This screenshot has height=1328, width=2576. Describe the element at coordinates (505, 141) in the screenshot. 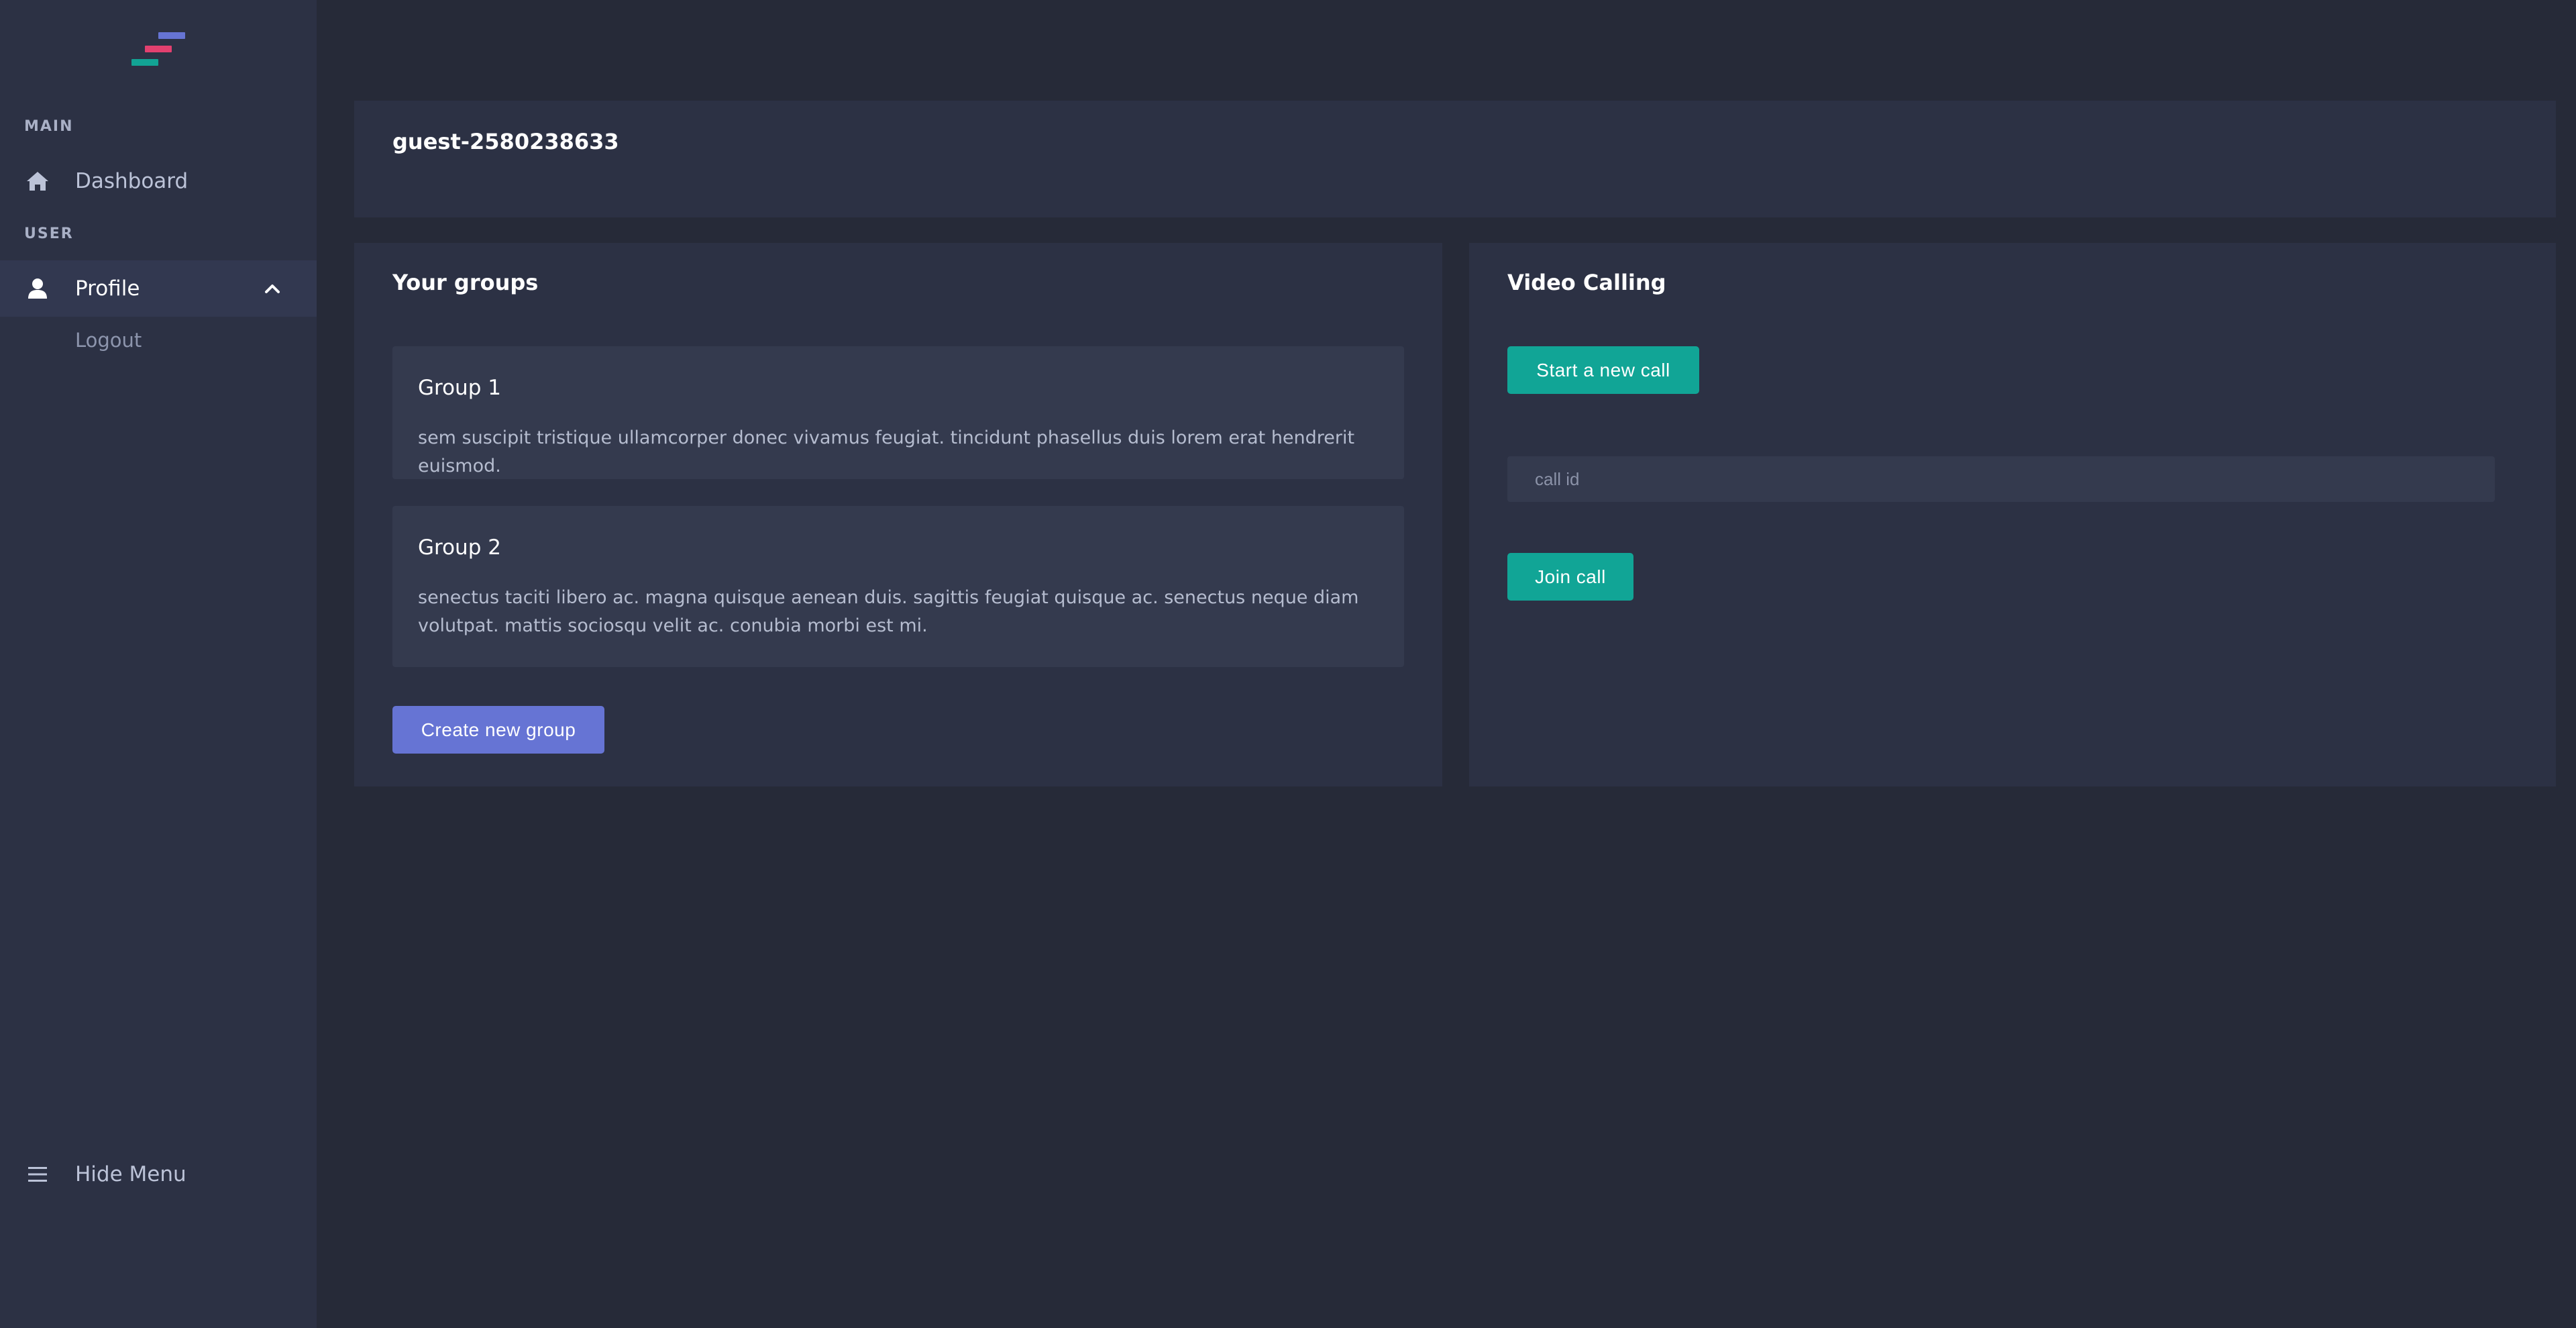

I see `username-title: guest-2580238633` at that location.